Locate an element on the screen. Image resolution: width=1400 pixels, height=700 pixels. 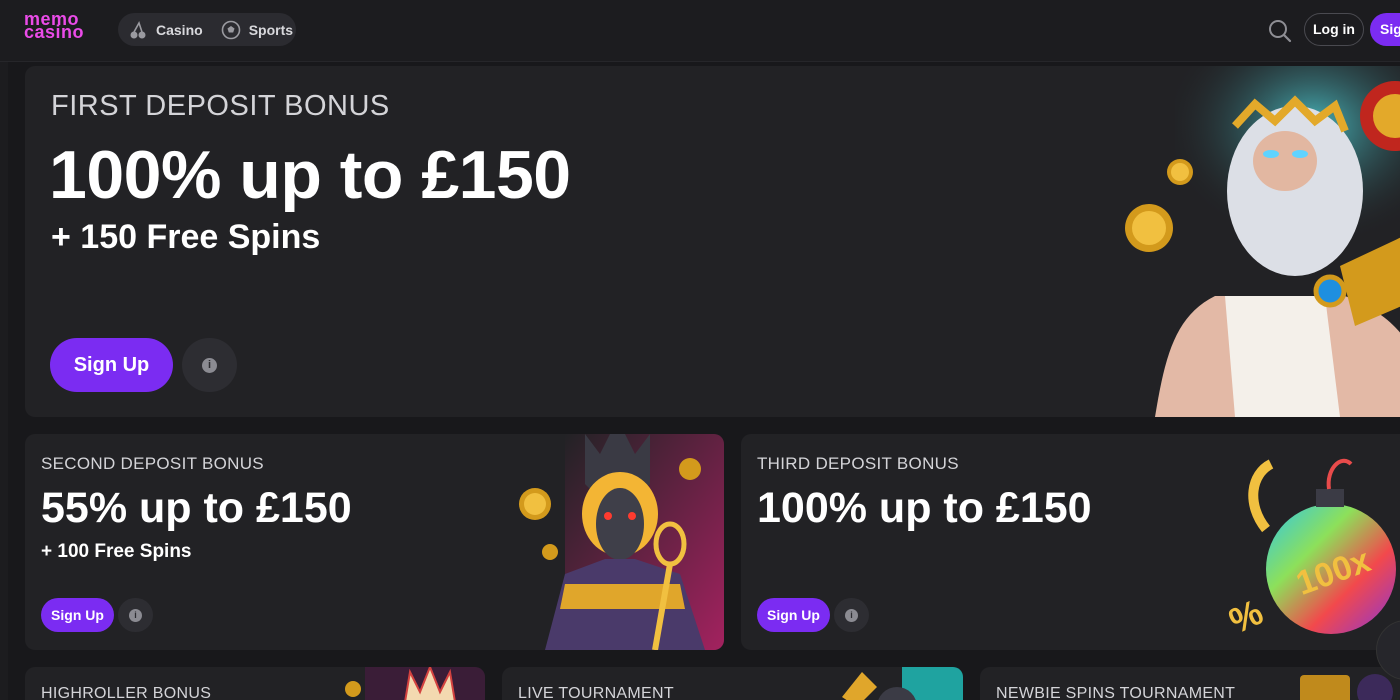
highroller-bonus-card: HIGHROLLER BONUS is located at coordinates (255, 683).